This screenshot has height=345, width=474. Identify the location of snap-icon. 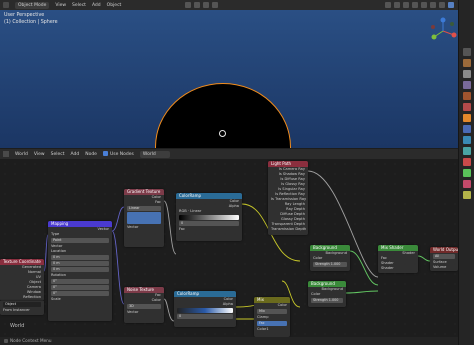
(206, 5).